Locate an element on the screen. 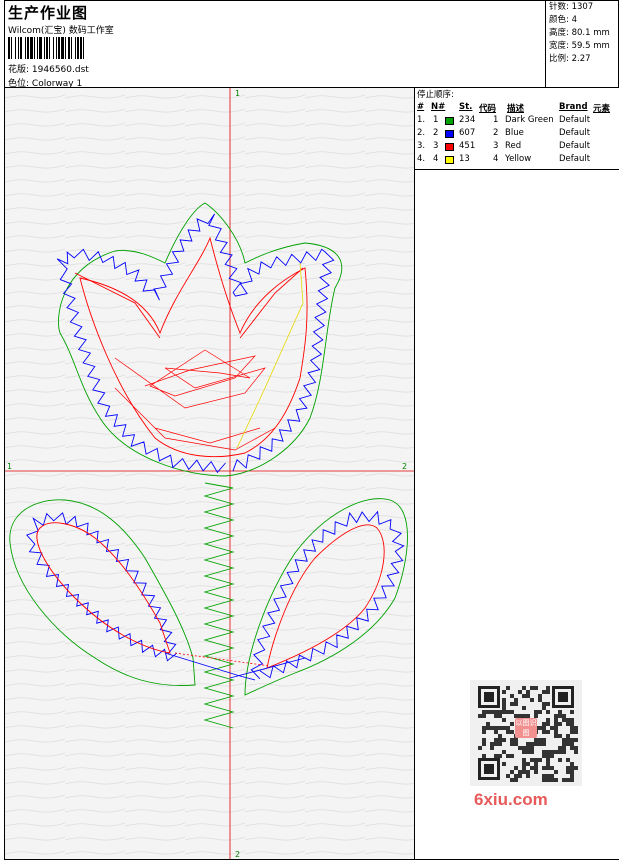  col-header-desc: 描述 is located at coordinates (516, 109).